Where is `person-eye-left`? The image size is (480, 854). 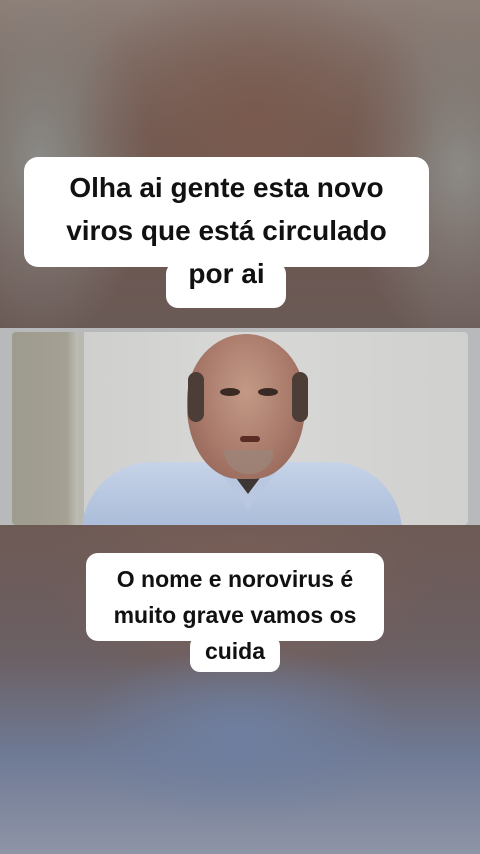 person-eye-left is located at coordinates (230, 392).